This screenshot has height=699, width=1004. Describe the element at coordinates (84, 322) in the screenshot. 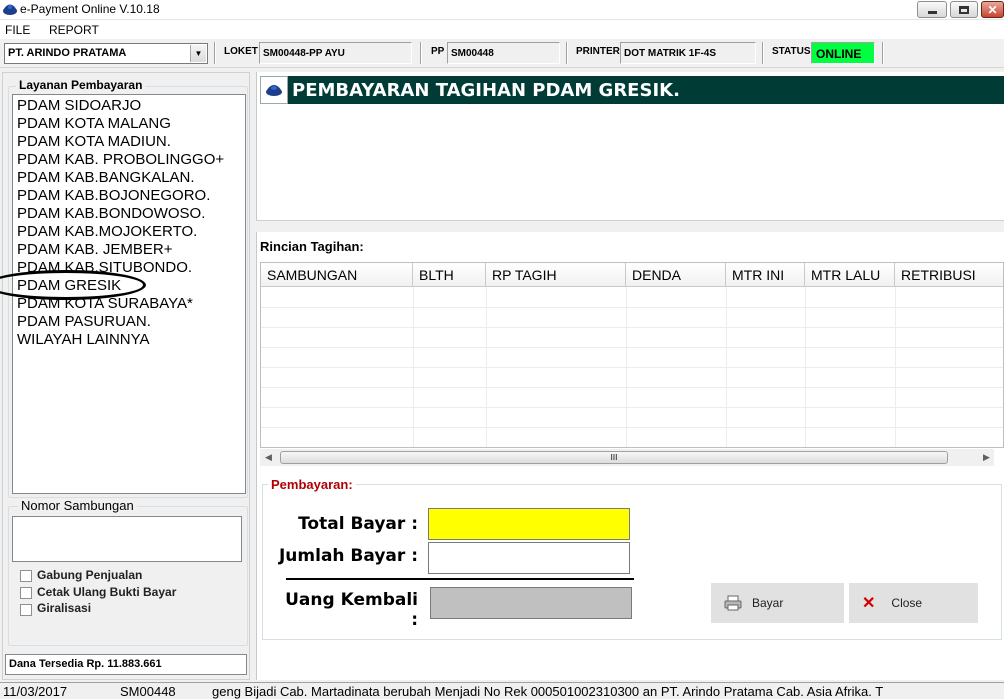

I see `list-item: PDAM PASURUAN.` at that location.